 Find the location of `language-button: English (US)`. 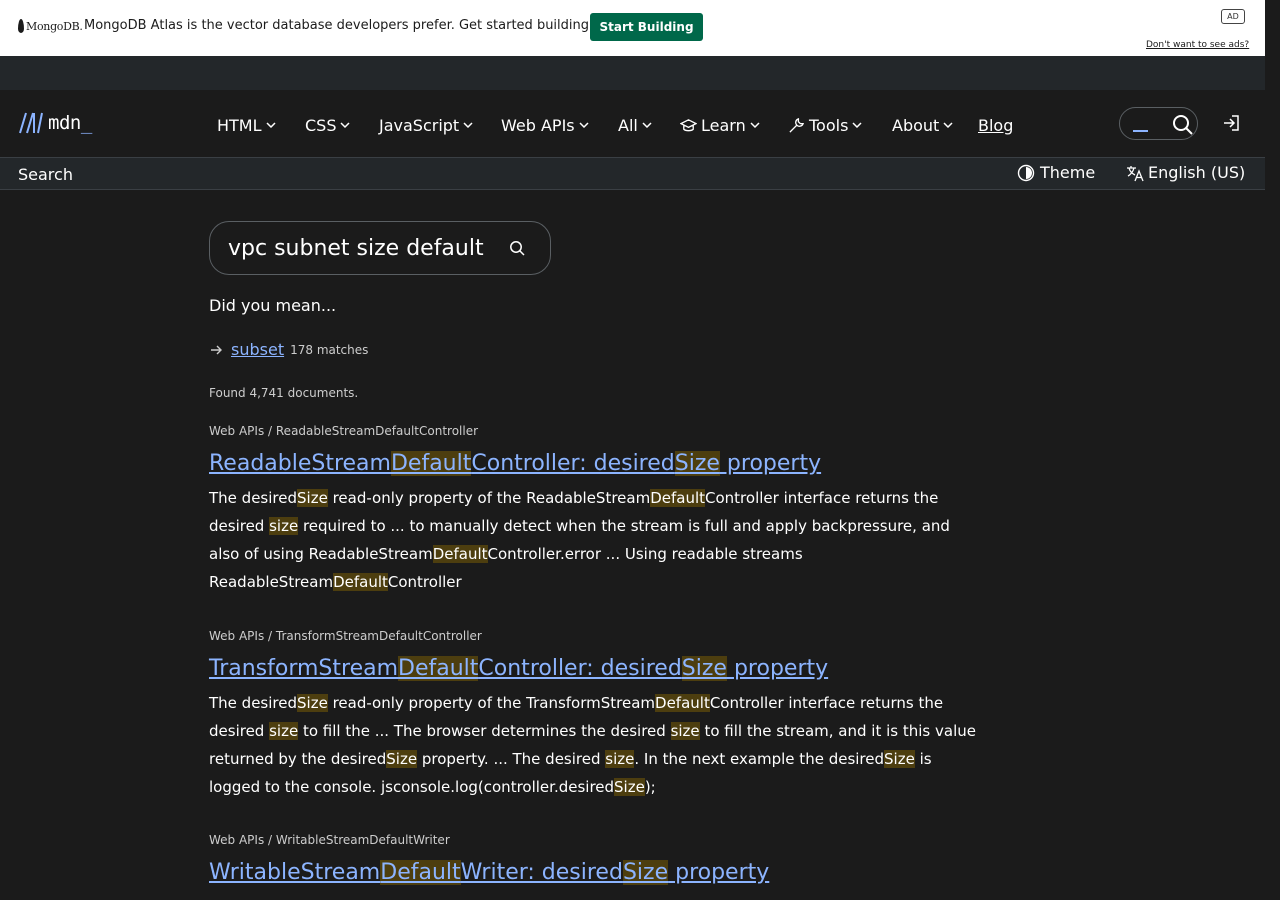

language-button: English (US) is located at coordinates (1185, 172).